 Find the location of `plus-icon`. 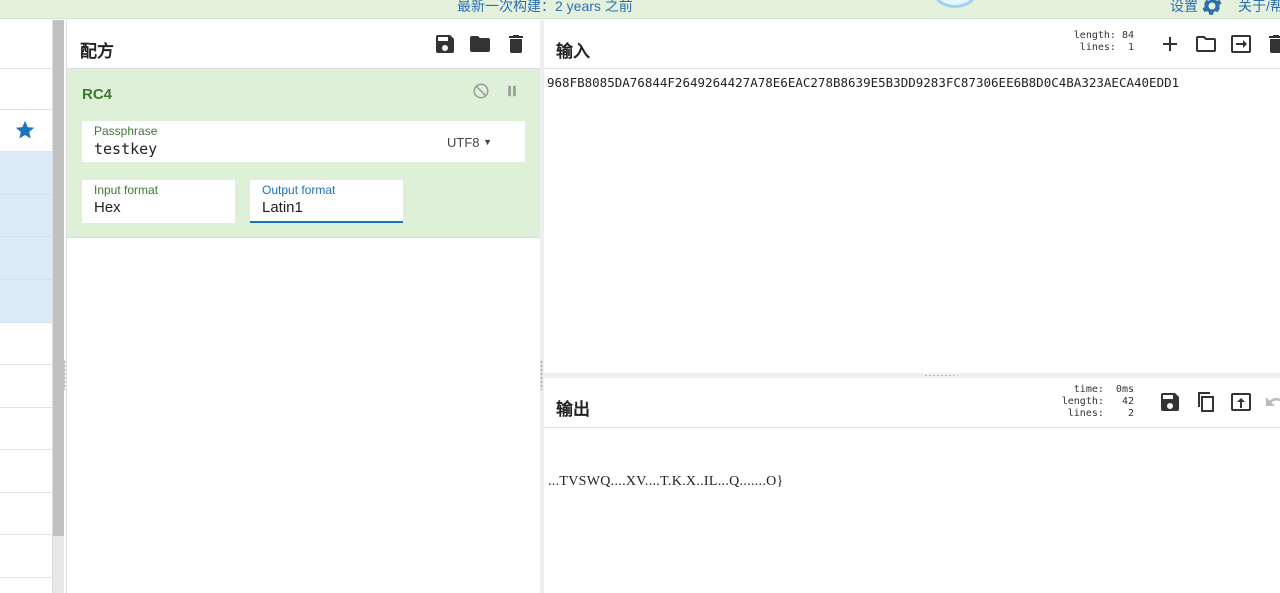

plus-icon is located at coordinates (1170, 44).